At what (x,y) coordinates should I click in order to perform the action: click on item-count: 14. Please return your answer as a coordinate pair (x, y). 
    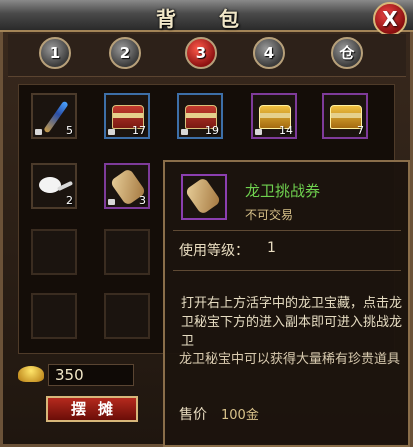
    Looking at the image, I should click on (286, 130).